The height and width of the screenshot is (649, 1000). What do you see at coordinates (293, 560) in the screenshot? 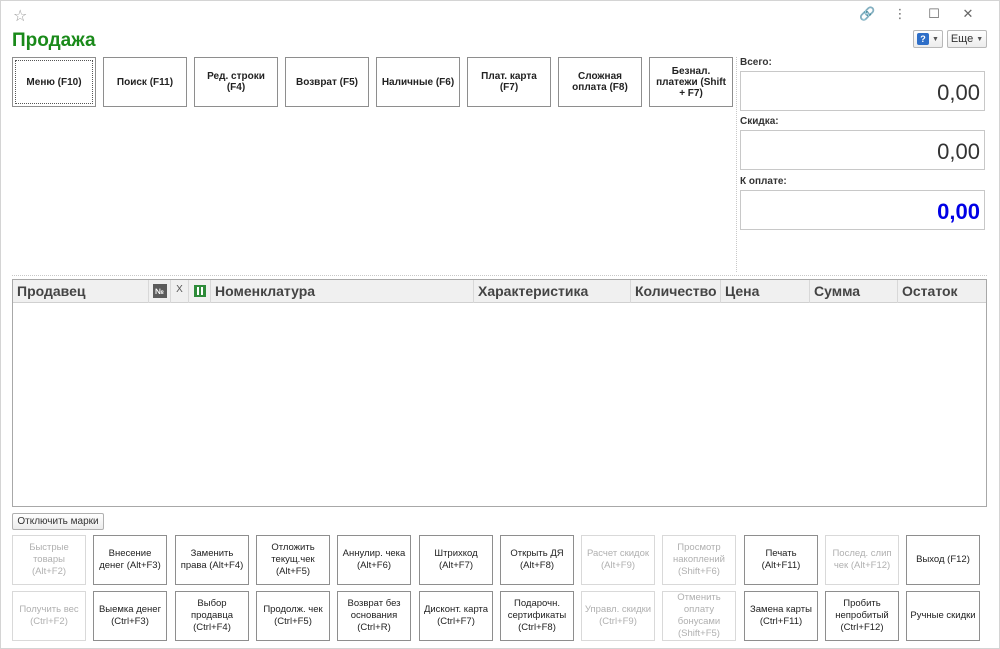
I see `hold-receipt-button: Отложить текущ.чек (Alt+F5)` at bounding box center [293, 560].